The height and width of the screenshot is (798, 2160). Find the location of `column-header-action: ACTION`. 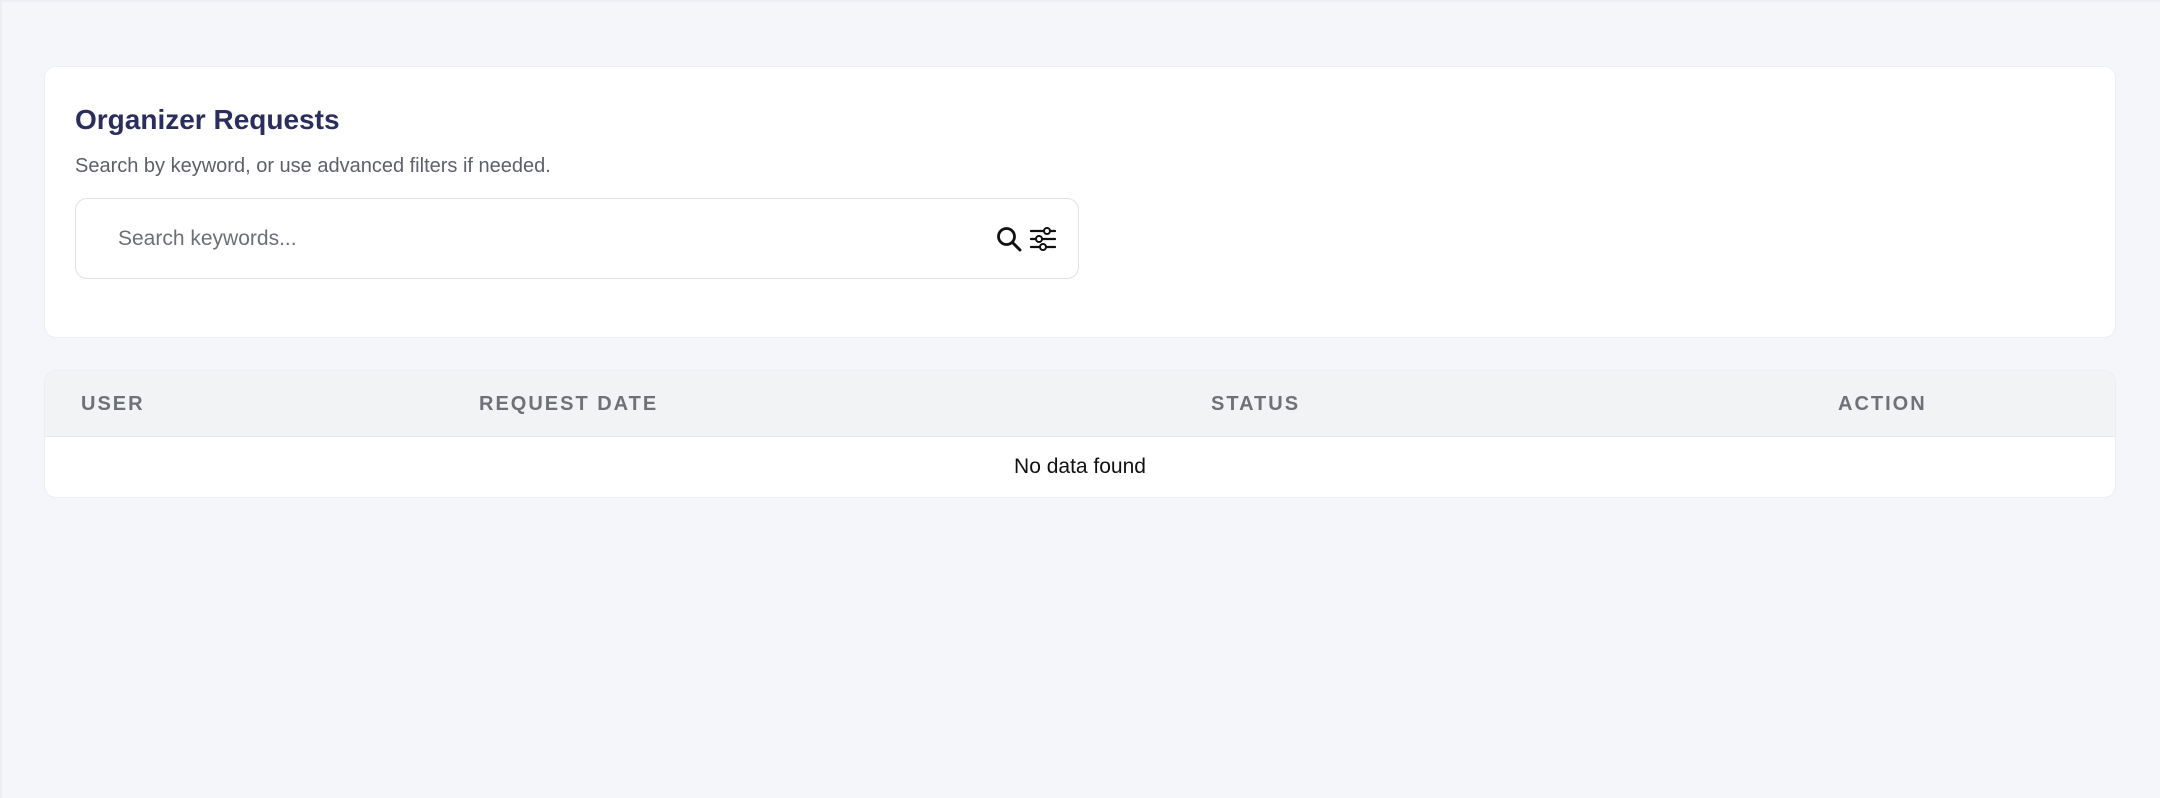

column-header-action: ACTION is located at coordinates (1882, 404).